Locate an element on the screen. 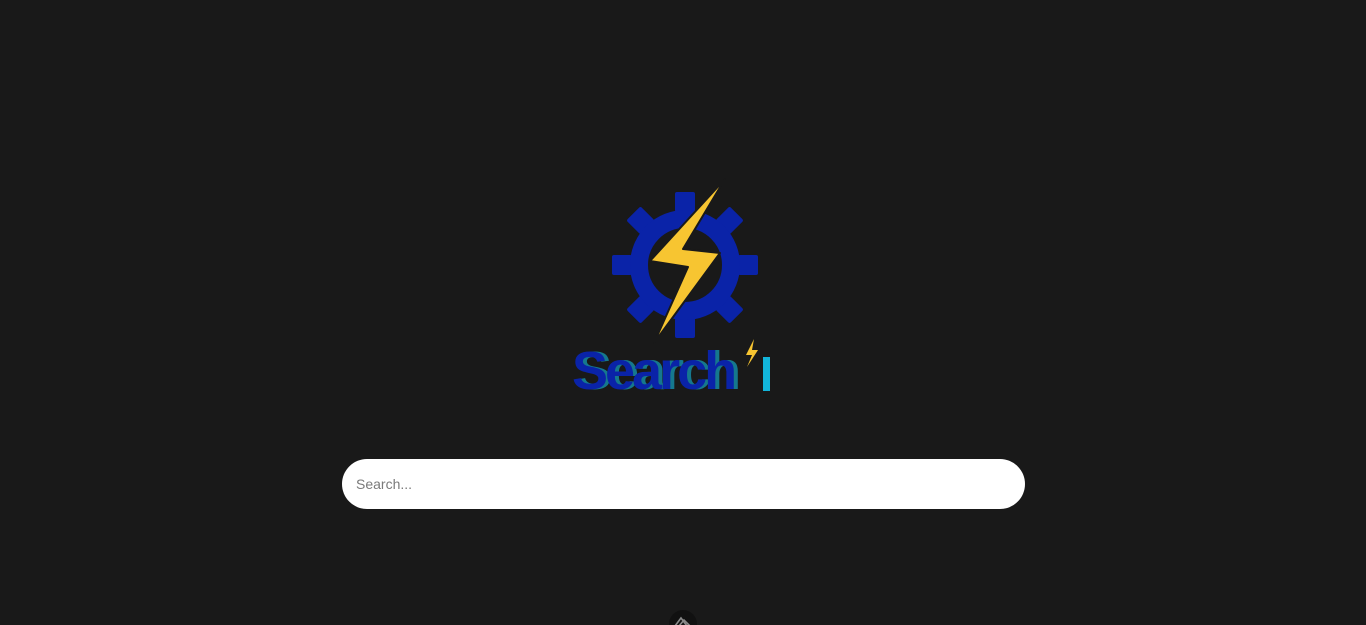 This screenshot has width=1366, height=625. search-input is located at coordinates (683, 484).